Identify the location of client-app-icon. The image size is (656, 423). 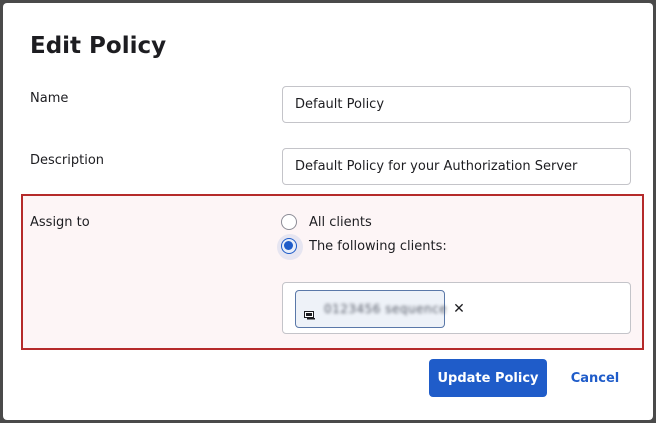
(310, 312).